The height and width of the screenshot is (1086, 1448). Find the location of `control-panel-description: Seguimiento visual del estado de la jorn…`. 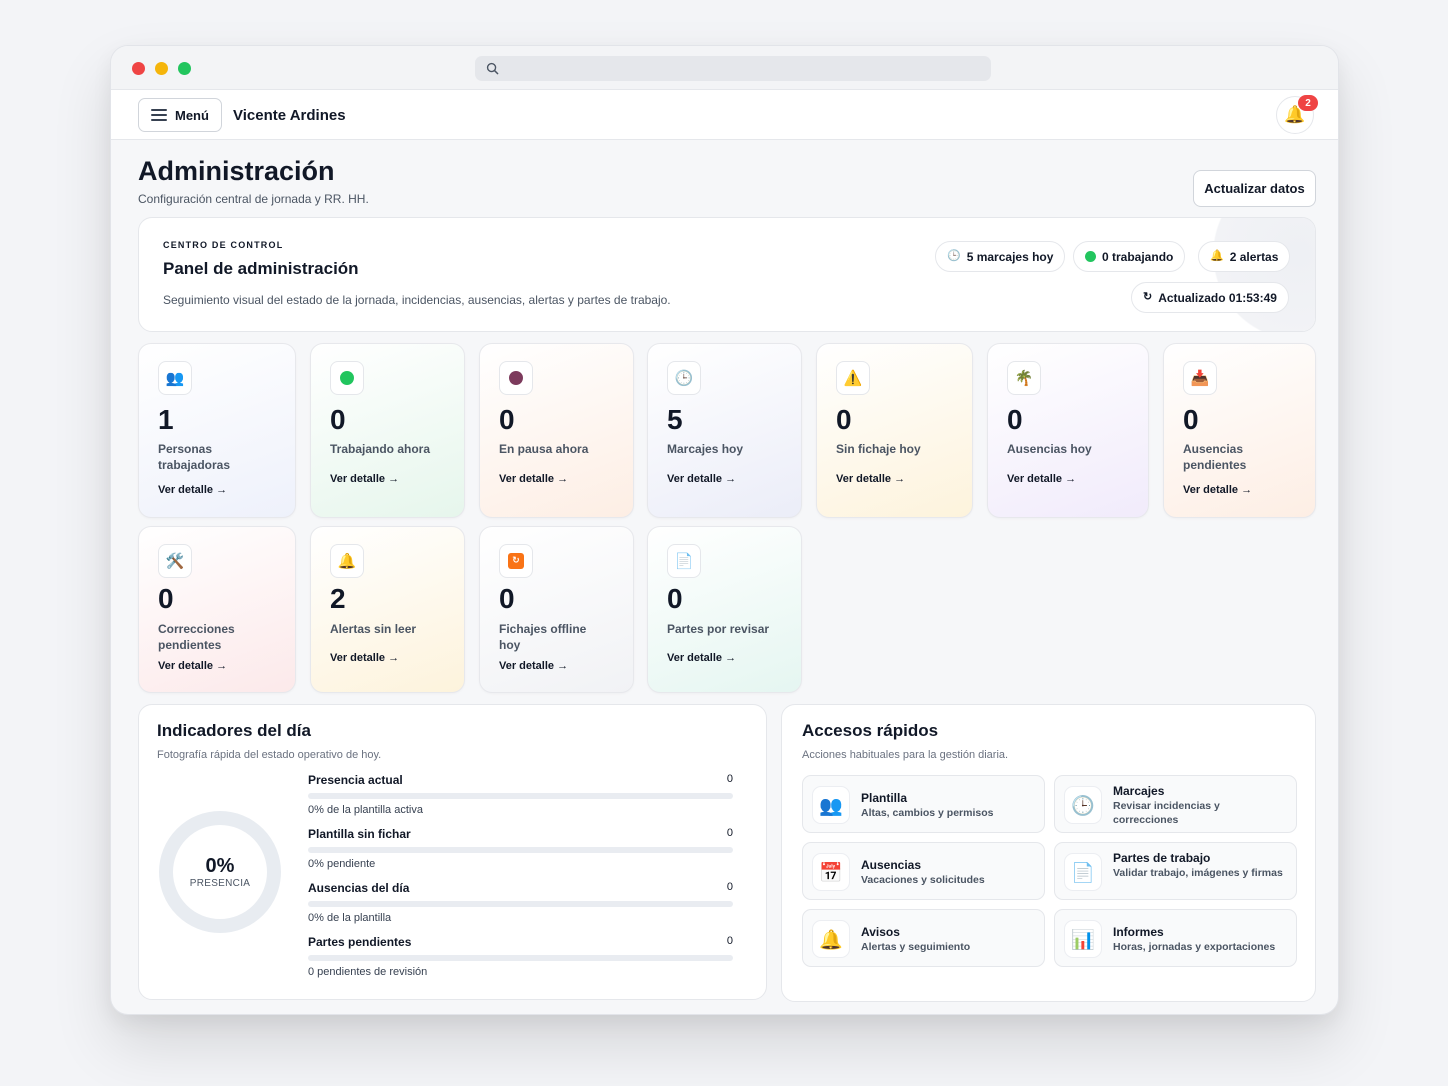

control-panel-description: Seguimiento visual del estado de la jorn… is located at coordinates (417, 300).